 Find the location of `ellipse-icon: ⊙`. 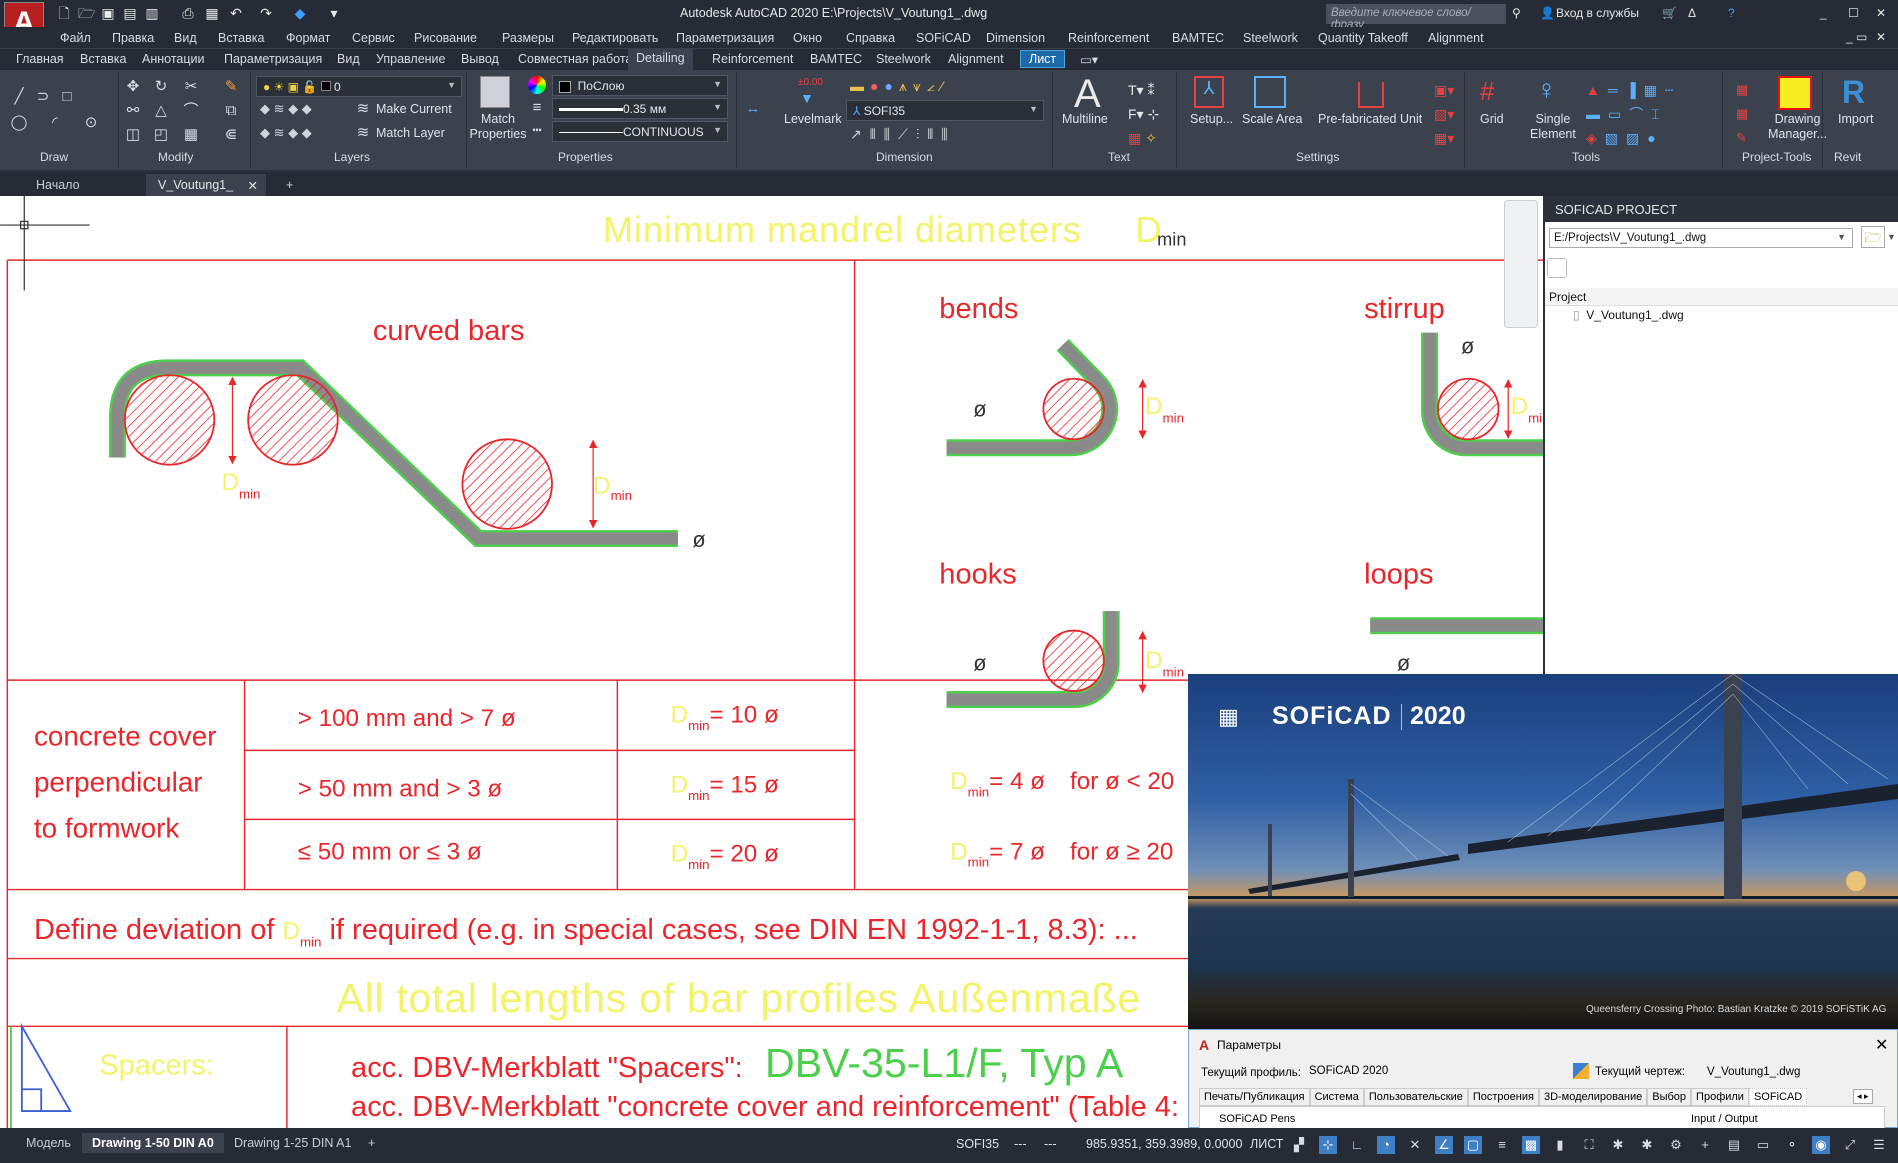

ellipse-icon: ⊙ is located at coordinates (91, 123).